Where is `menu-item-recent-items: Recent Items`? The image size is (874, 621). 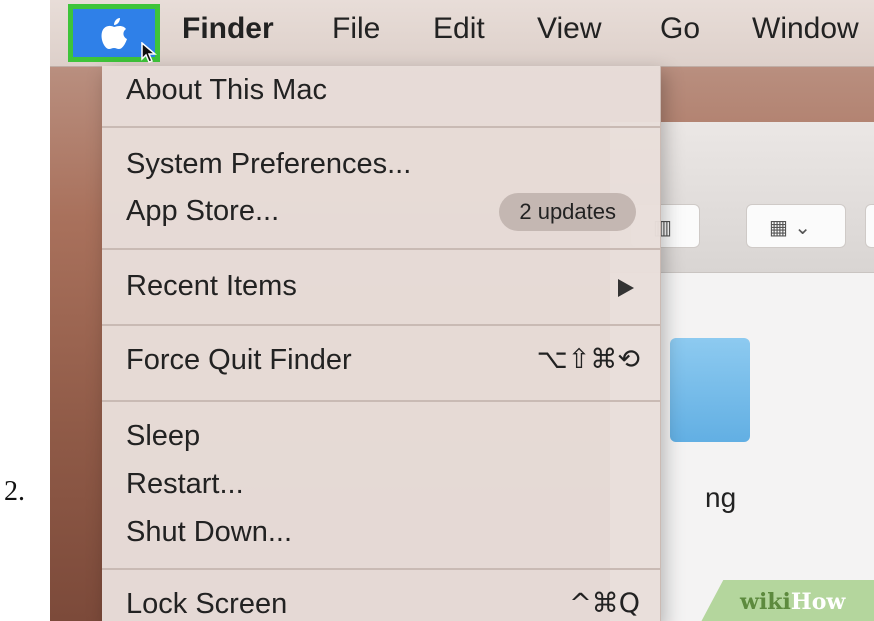 menu-item-recent-items: Recent Items is located at coordinates (381, 287).